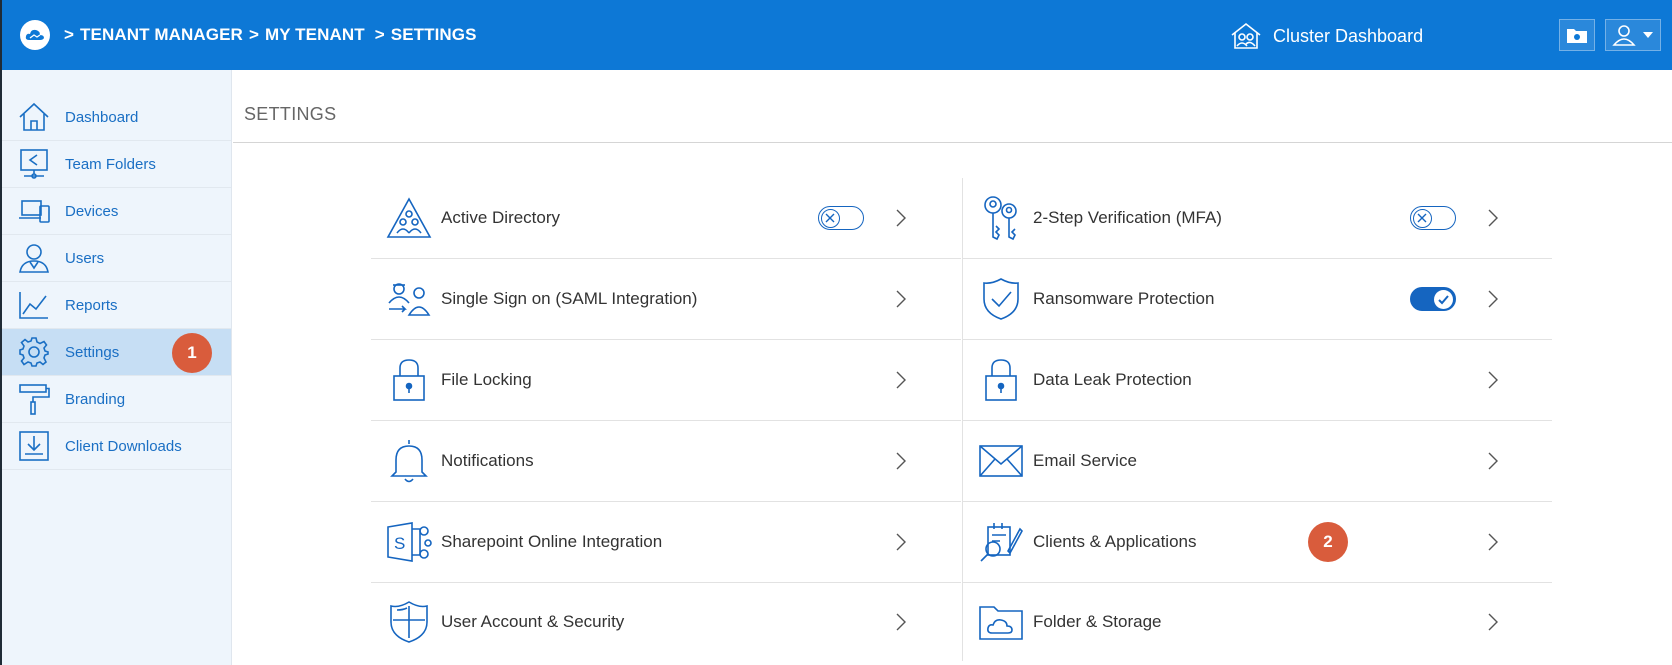 The image size is (1672, 665). I want to click on cluster-dashboard-link: Cluster Dashboard, so click(1326, 36).